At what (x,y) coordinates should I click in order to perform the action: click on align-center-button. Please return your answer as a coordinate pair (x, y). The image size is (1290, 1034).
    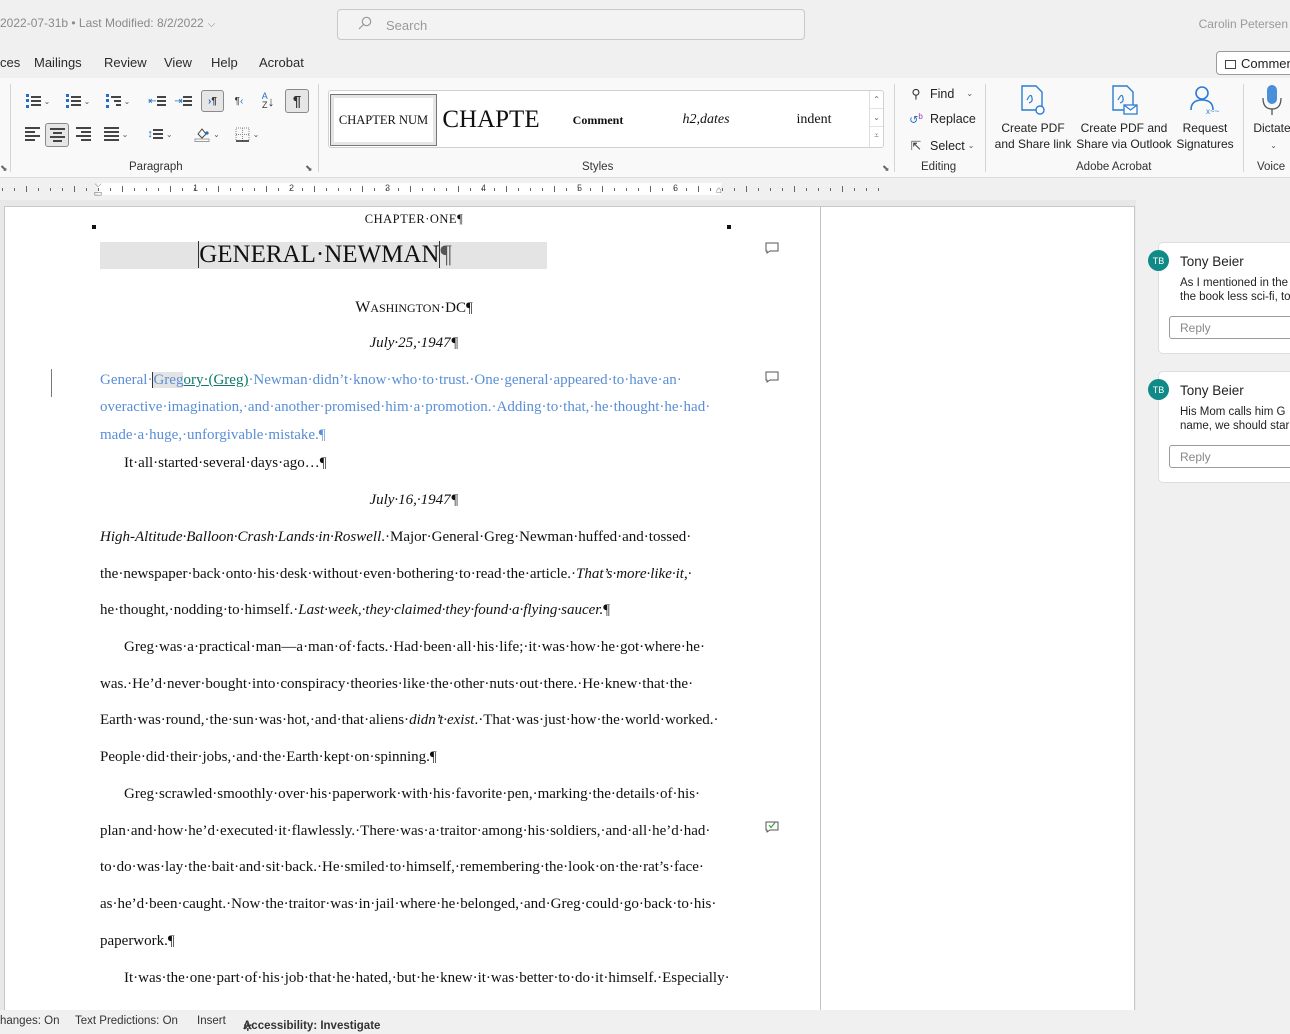
    Looking at the image, I should click on (57, 135).